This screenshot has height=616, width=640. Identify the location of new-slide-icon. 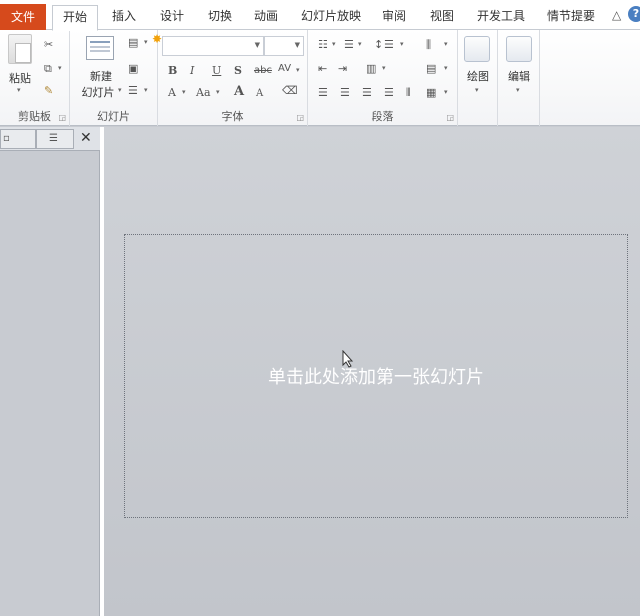
(100, 48).